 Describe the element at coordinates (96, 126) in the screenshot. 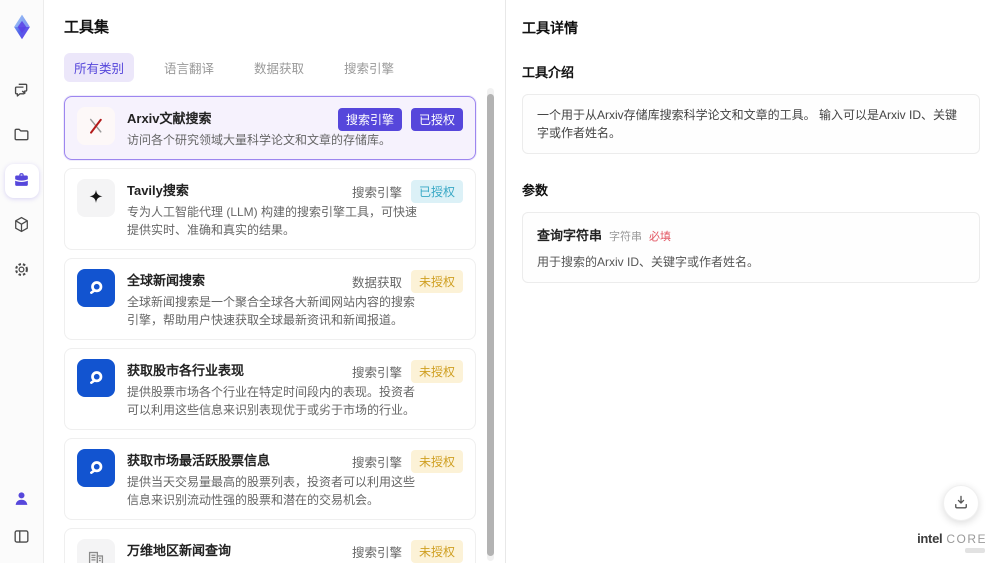

I see `arxiv-logo-icon` at that location.